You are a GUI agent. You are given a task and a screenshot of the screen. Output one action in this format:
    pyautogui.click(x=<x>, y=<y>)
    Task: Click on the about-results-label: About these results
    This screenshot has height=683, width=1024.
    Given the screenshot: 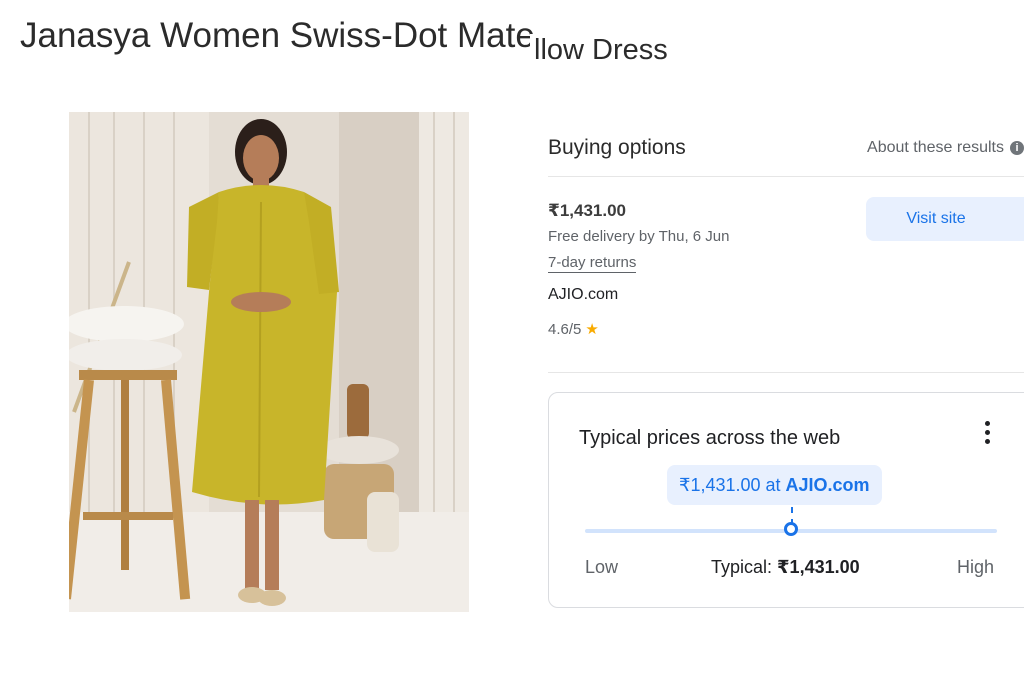 What is the action you would take?
    pyautogui.click(x=935, y=147)
    